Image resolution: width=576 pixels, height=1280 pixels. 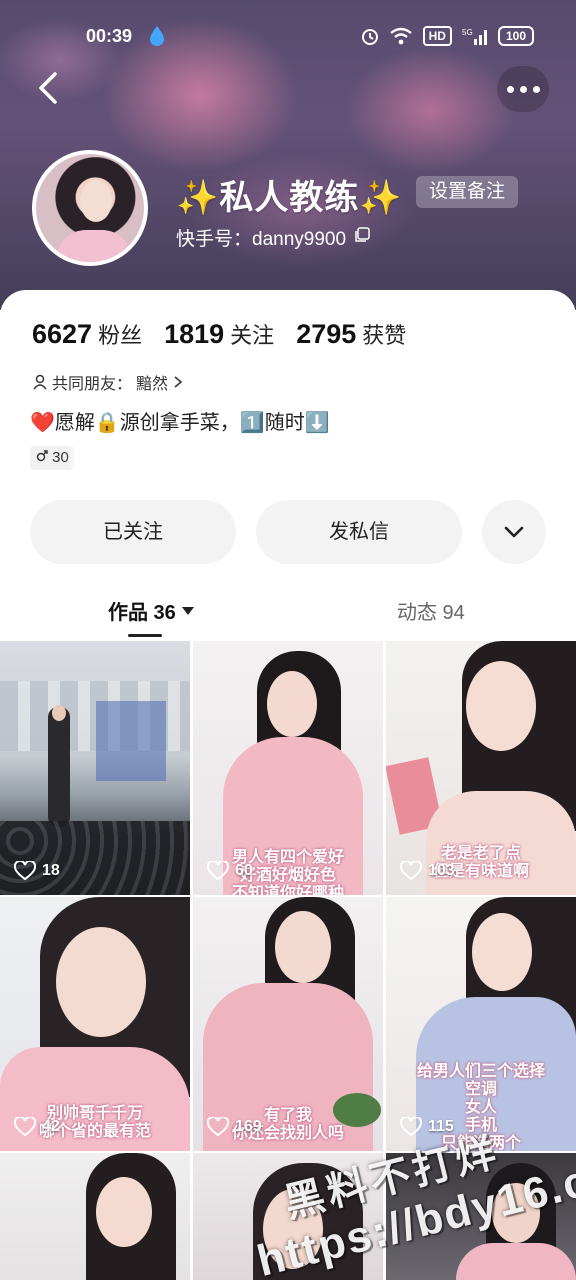 What do you see at coordinates (369, 37) in the screenshot?
I see `alarm-icon` at bounding box center [369, 37].